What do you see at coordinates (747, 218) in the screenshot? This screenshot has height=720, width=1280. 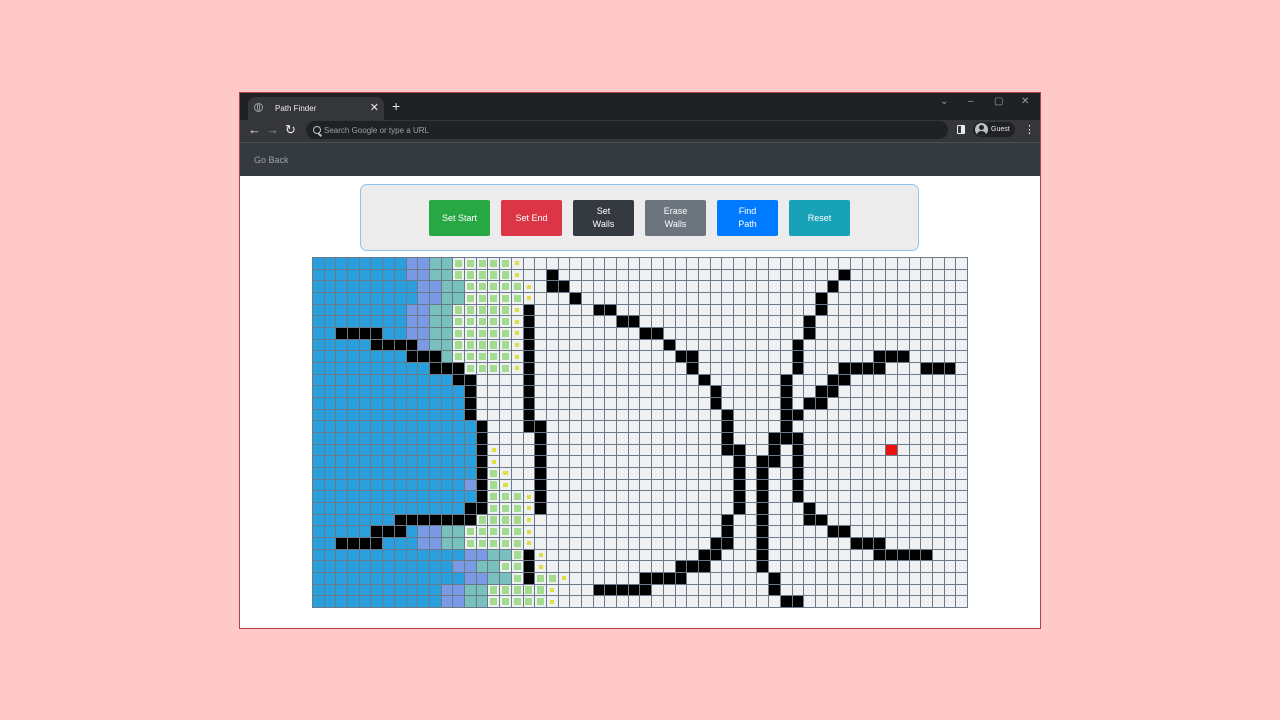 I see `find-path-button: Find Path` at bounding box center [747, 218].